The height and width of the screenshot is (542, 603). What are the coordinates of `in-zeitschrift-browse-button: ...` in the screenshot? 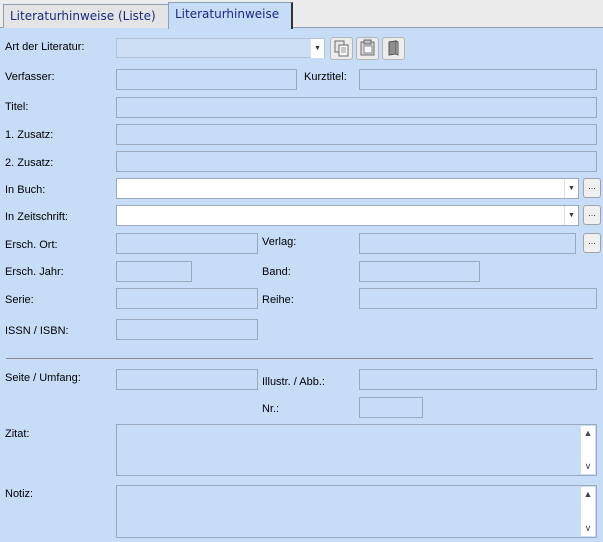 It's located at (592, 215).